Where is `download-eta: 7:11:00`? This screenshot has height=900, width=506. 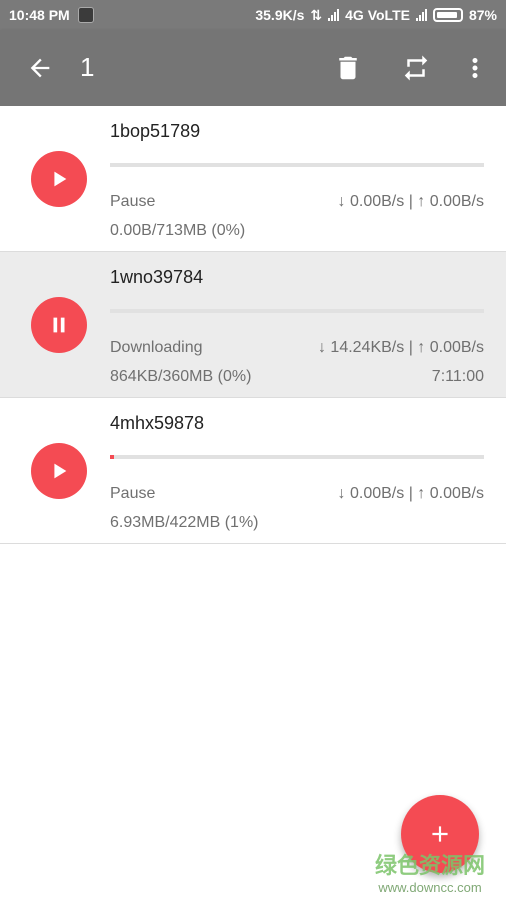 download-eta: 7:11:00 is located at coordinates (457, 376).